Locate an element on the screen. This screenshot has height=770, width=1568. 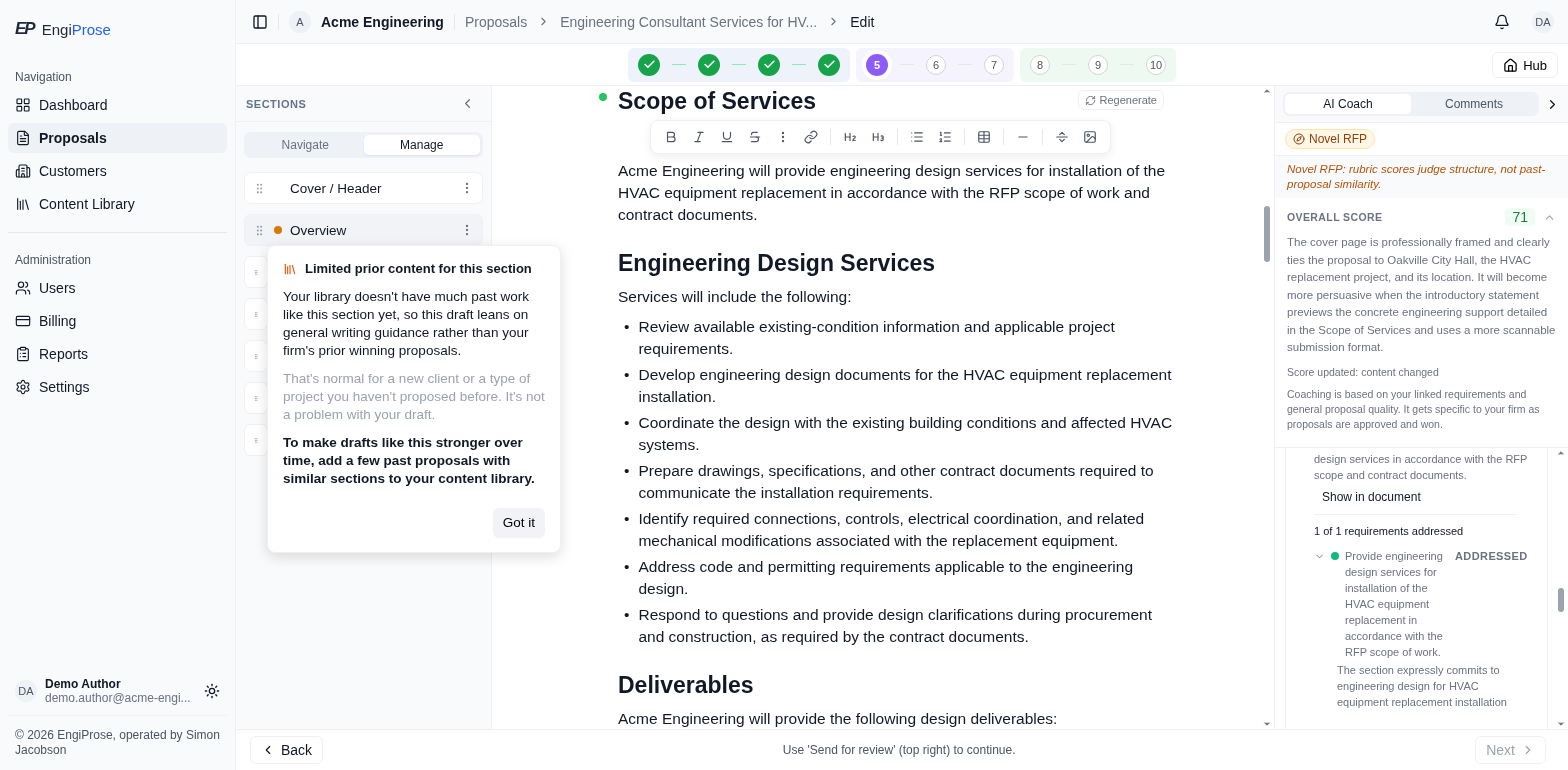
score-label: OVERALL SCORE is located at coordinates (1335, 217).